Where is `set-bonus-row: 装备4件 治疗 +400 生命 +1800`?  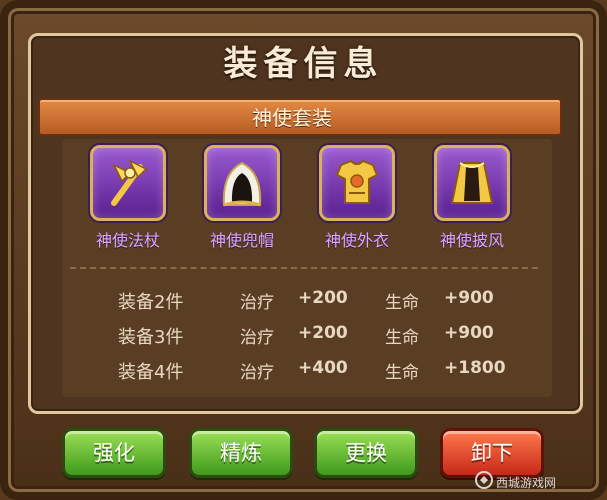
set-bonus-row: 装备4件 治疗 +400 生命 +1800 is located at coordinates (303, 371).